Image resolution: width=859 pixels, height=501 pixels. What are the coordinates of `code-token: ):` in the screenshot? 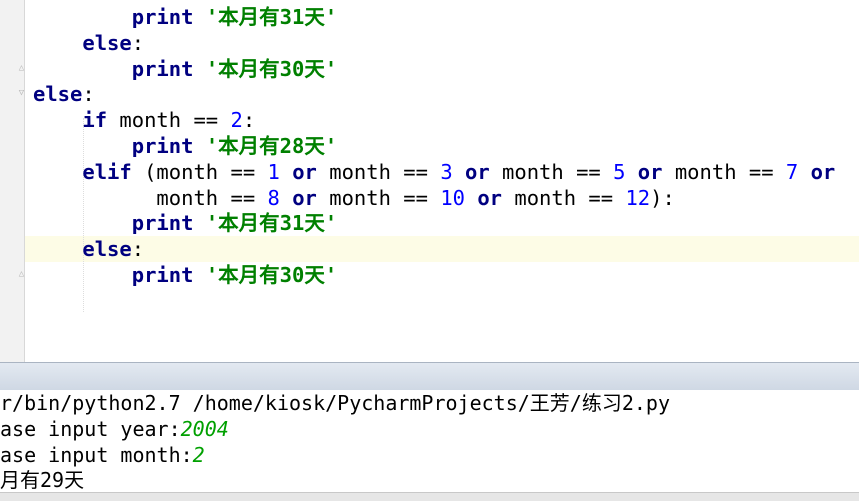 It's located at (662, 197).